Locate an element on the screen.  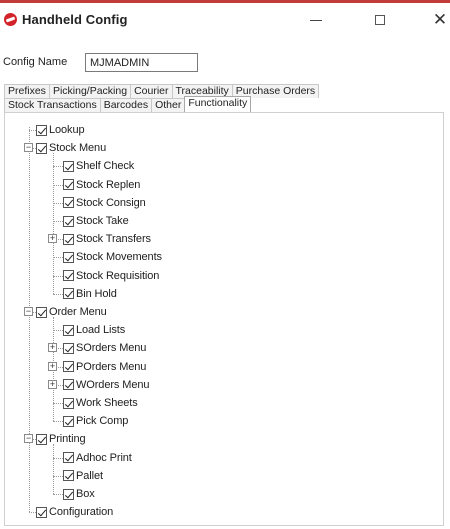
minimize-button is located at coordinates (316, 20).